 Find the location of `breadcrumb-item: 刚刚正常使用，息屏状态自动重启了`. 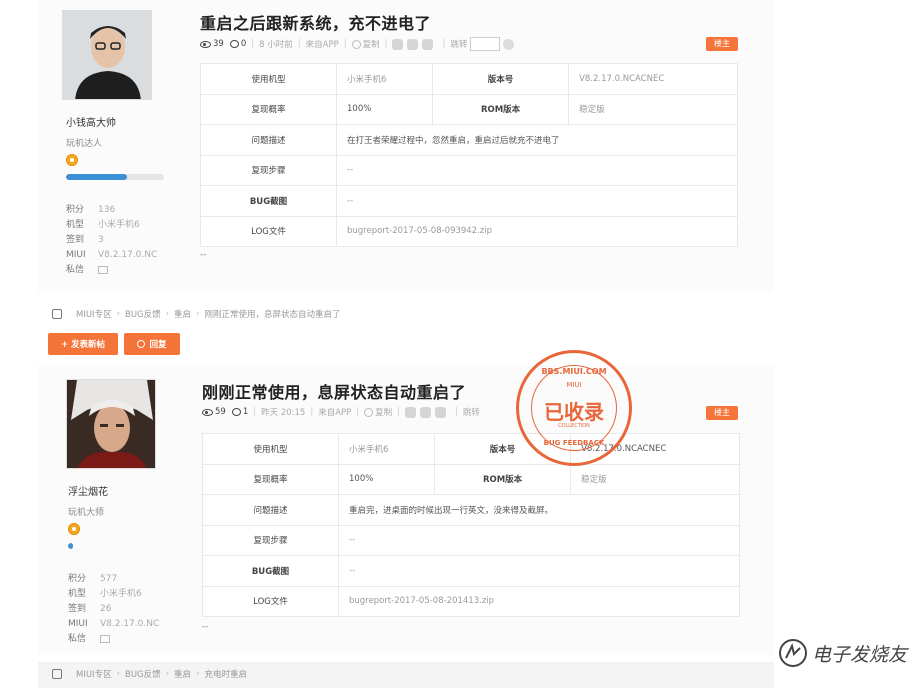

breadcrumb-item: 刚刚正常使用，息屏状态自动重启了 is located at coordinates (272, 314).